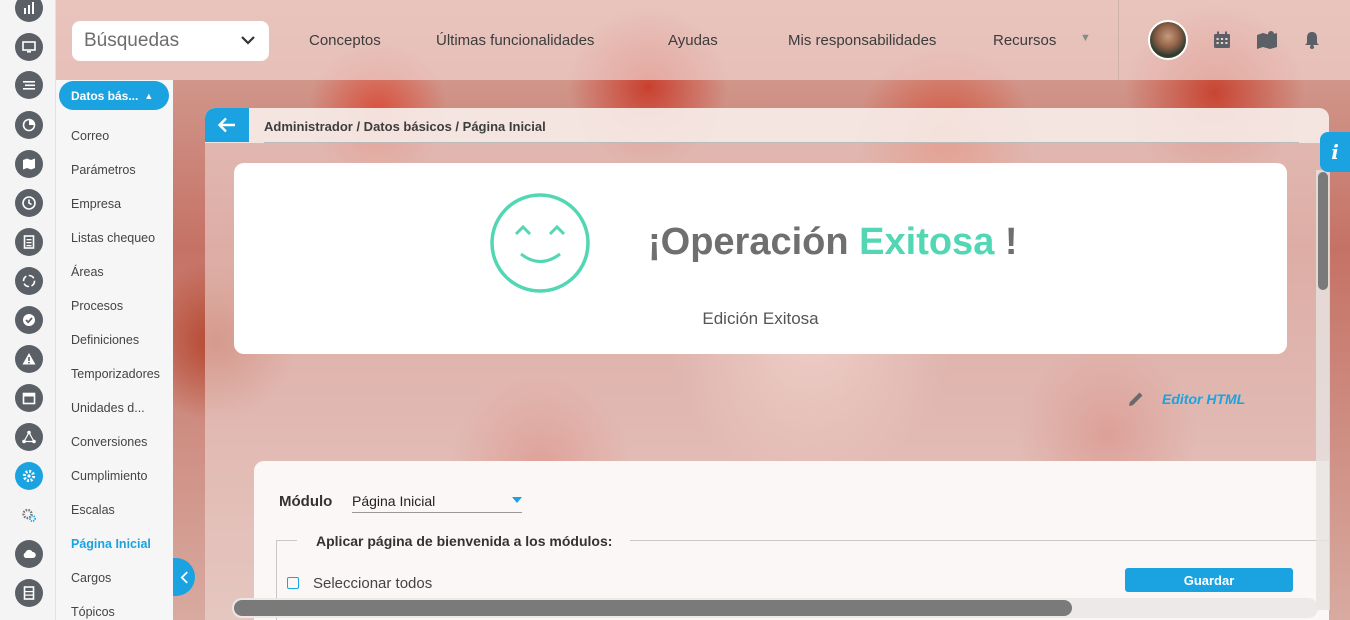 The width and height of the screenshot is (1350, 620). What do you see at coordinates (90, 136) in the screenshot?
I see `sidebar-item-correo: Correo` at bounding box center [90, 136].